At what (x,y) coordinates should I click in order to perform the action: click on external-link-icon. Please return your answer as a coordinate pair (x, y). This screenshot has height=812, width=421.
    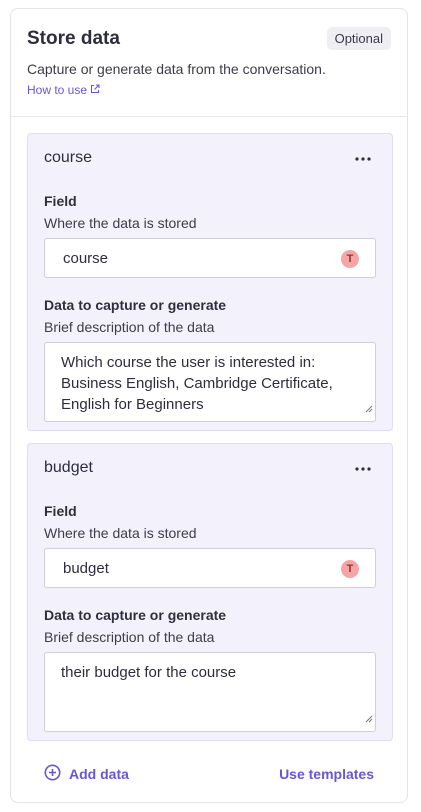
    Looking at the image, I should click on (95, 90).